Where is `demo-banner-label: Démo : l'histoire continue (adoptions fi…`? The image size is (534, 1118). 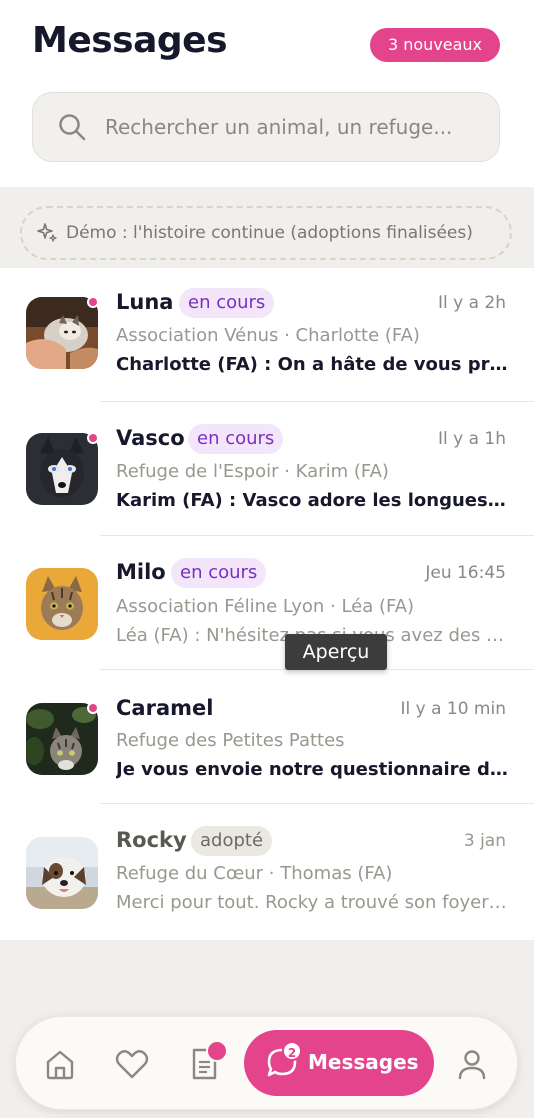 demo-banner-label: Démo : l'histoire continue (adoptions fi… is located at coordinates (269, 233).